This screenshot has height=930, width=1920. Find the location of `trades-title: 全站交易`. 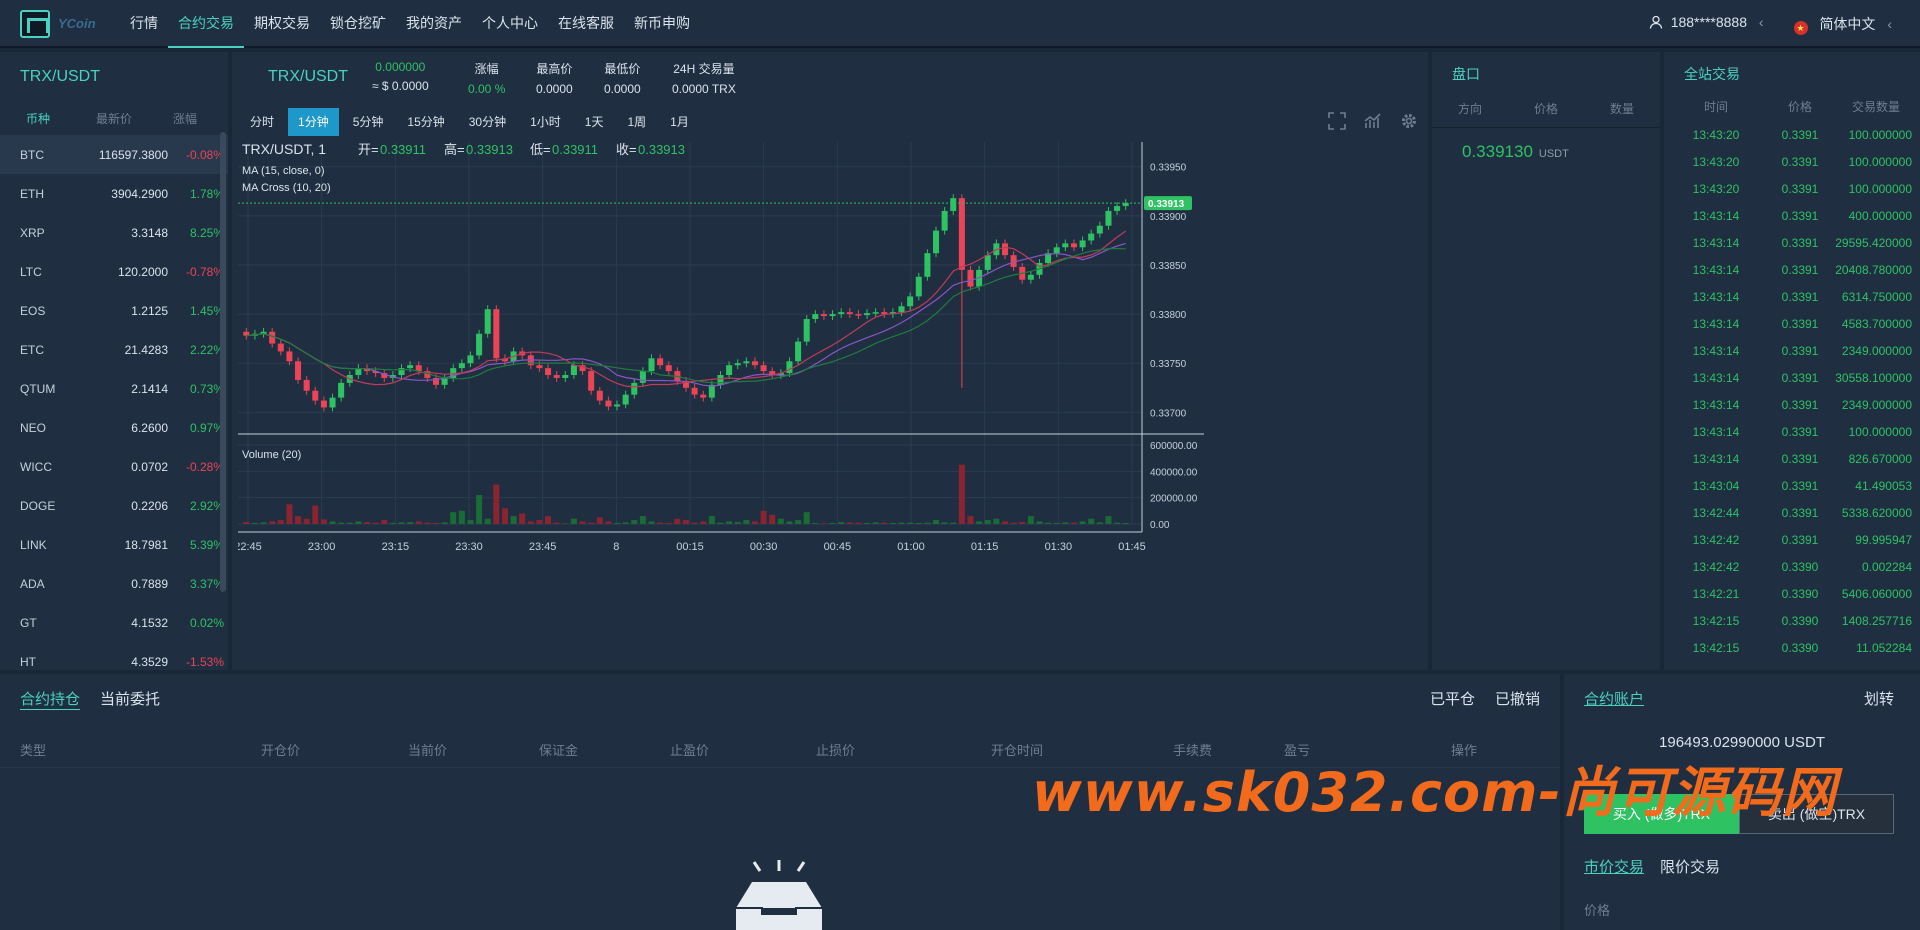

trades-title: 全站交易 is located at coordinates (1712, 74).